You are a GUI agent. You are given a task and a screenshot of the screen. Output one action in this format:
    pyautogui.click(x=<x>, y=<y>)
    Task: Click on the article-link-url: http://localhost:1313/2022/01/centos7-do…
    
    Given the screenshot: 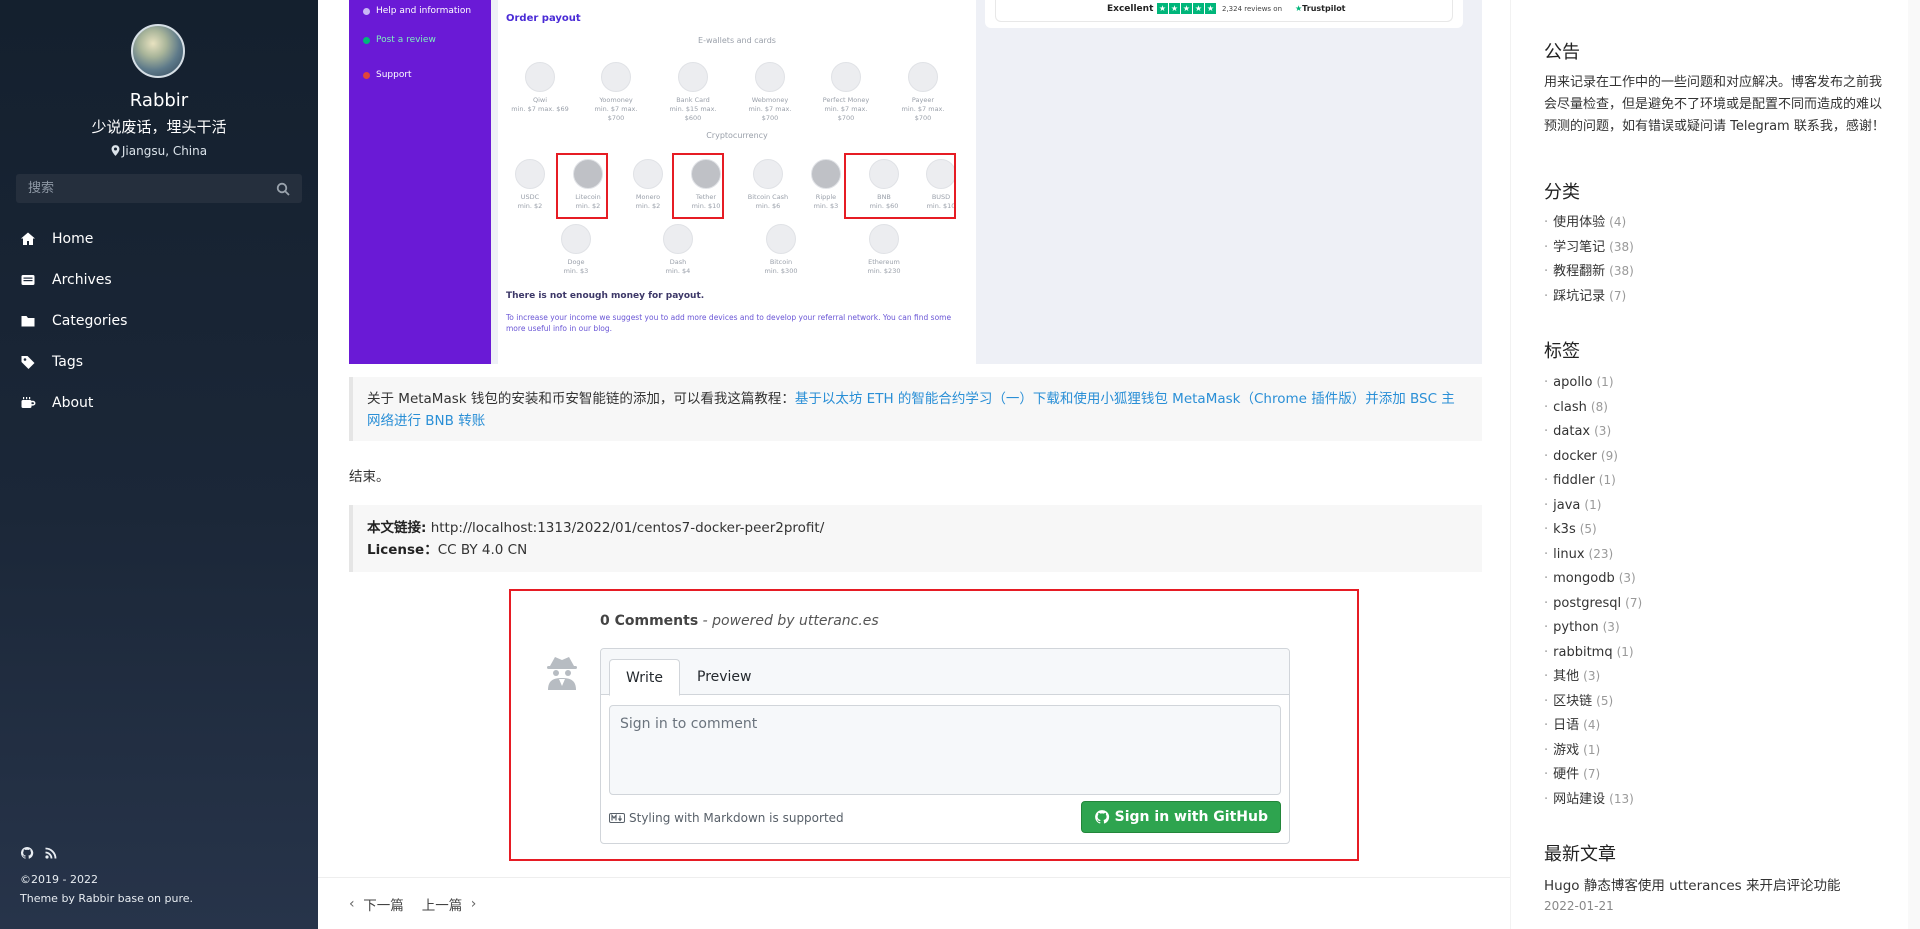 What is the action you would take?
    pyautogui.click(x=628, y=528)
    